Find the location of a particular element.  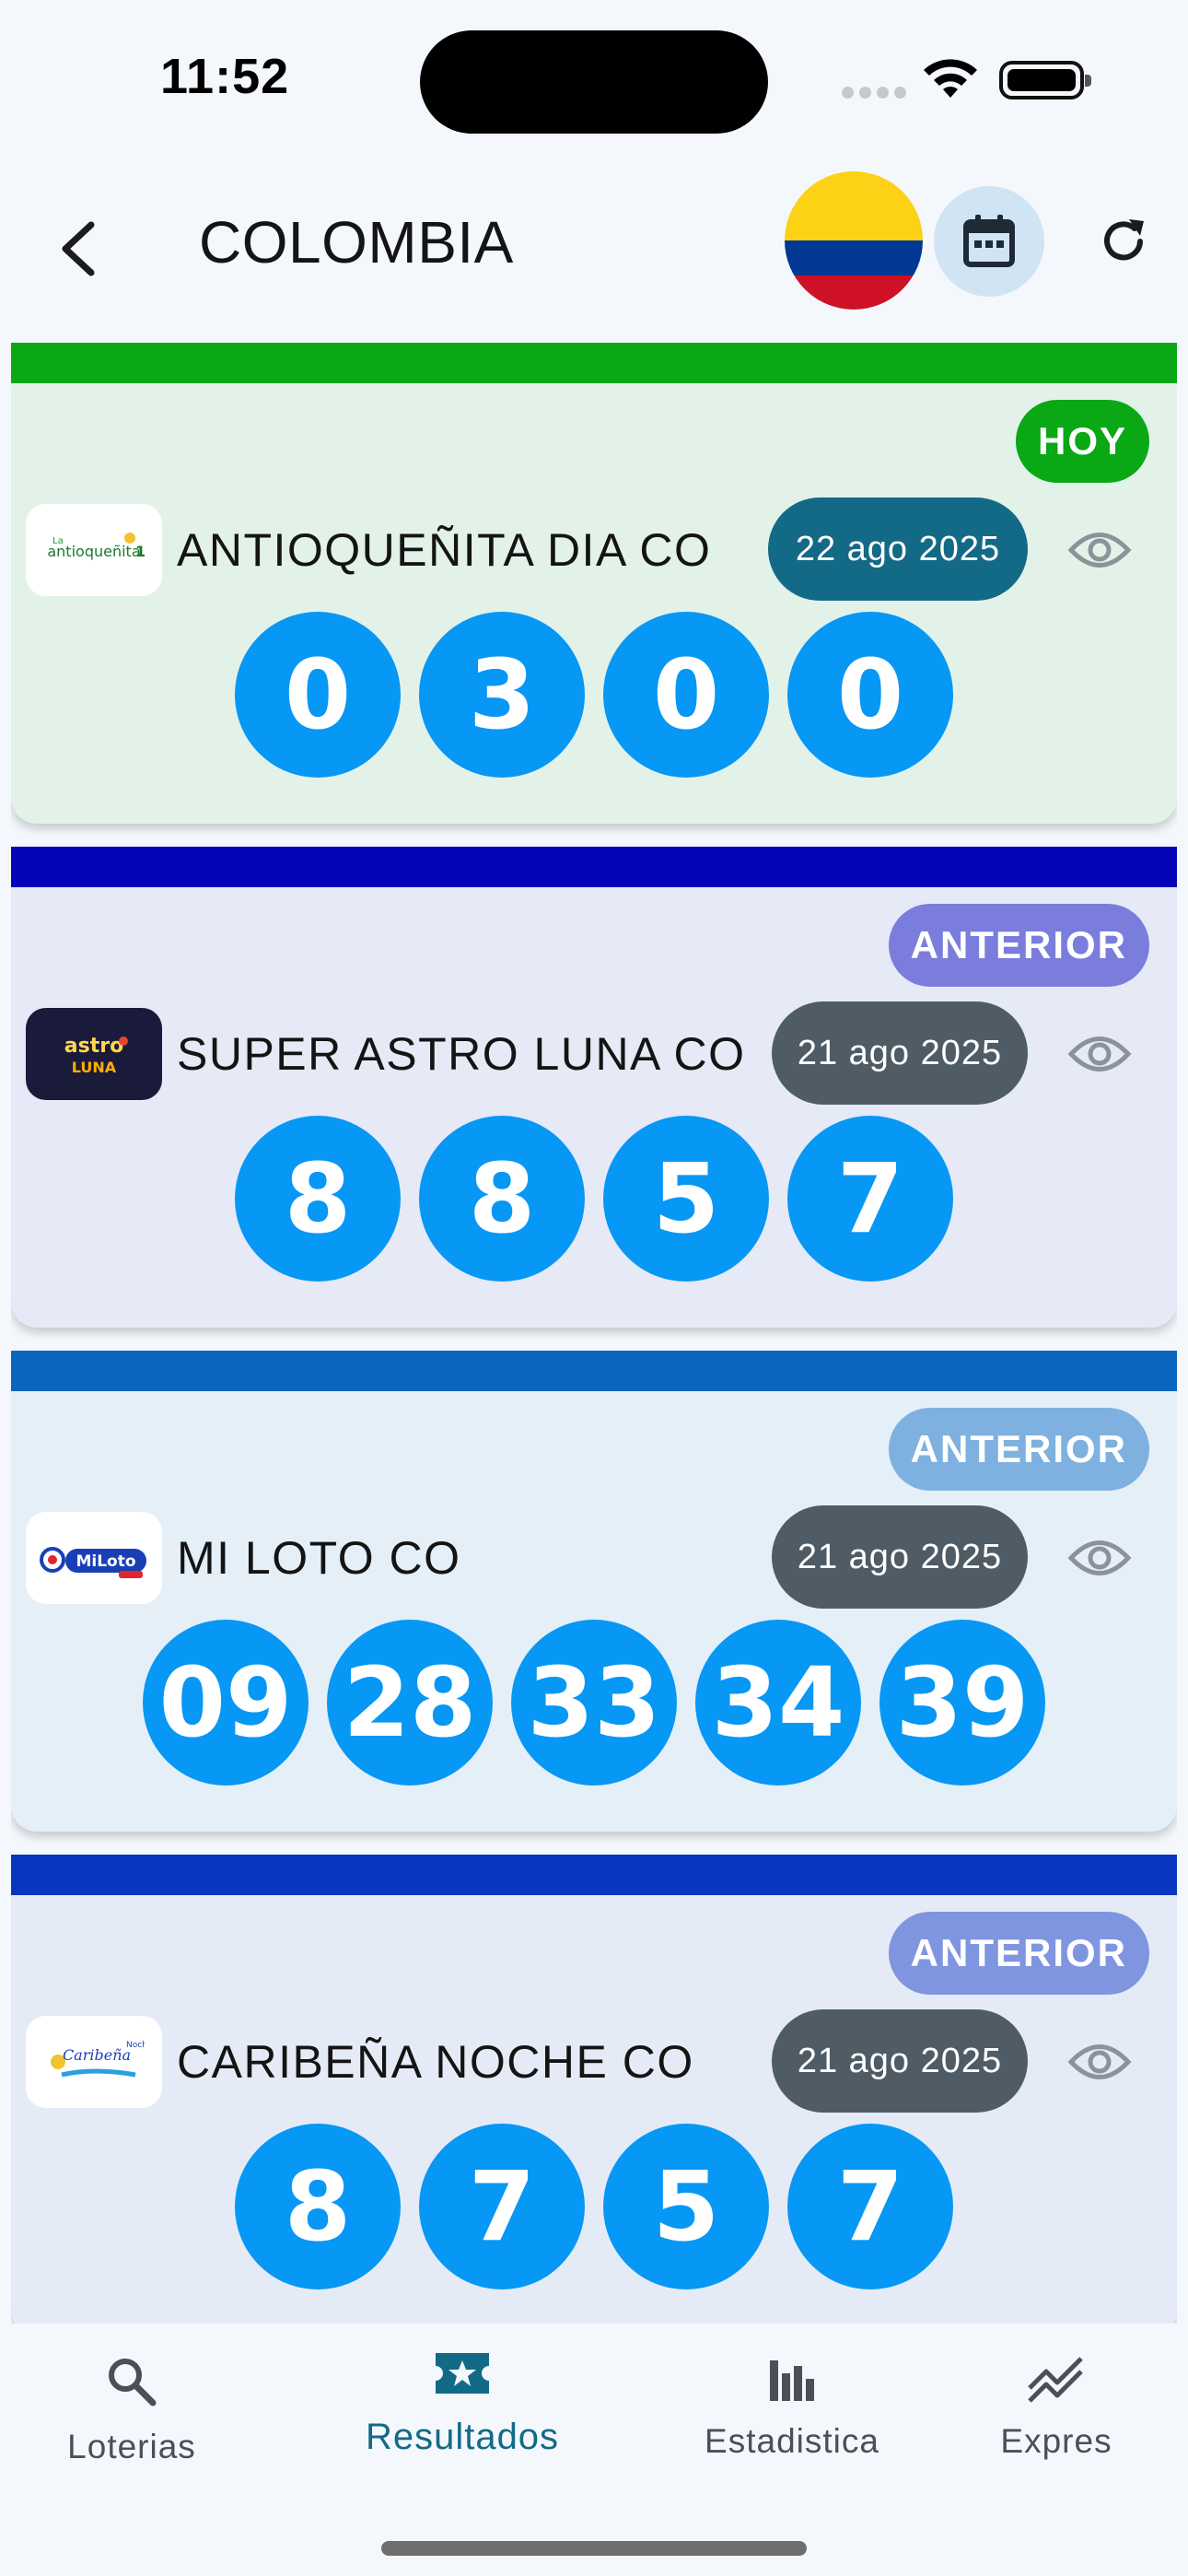

number-ball: 09 is located at coordinates (226, 1703).